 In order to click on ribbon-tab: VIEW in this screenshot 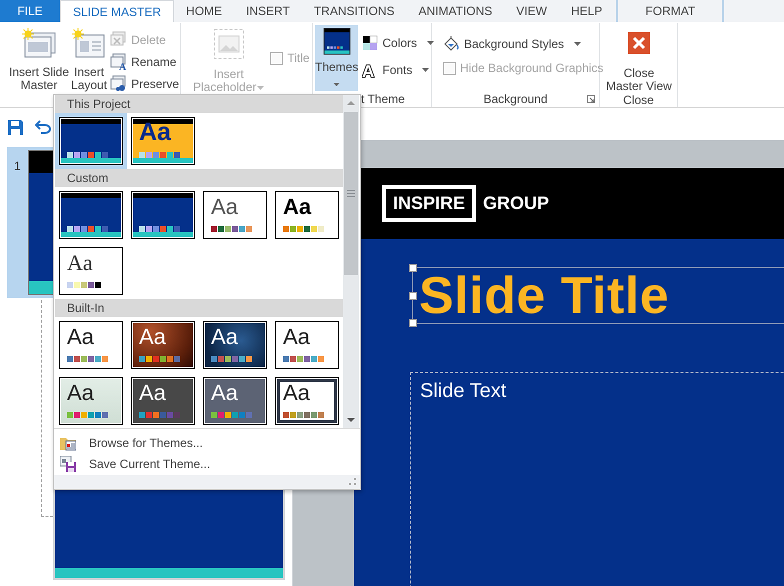, I will do `click(531, 11)`.